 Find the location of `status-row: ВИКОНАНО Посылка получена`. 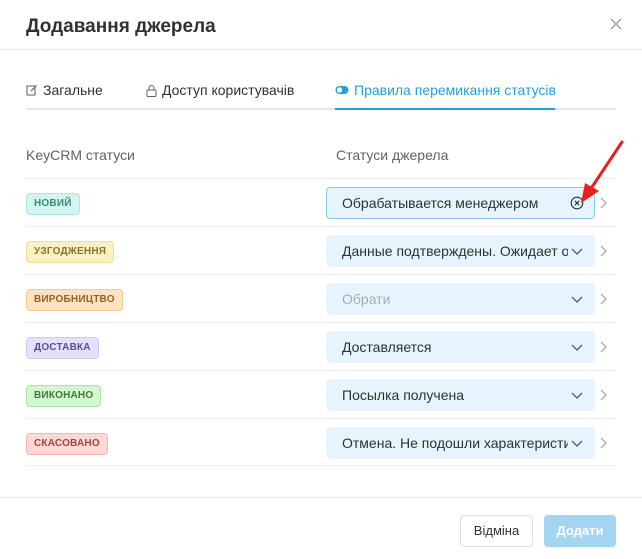

status-row: ВИКОНАНО Посылка получена is located at coordinates (321, 394).